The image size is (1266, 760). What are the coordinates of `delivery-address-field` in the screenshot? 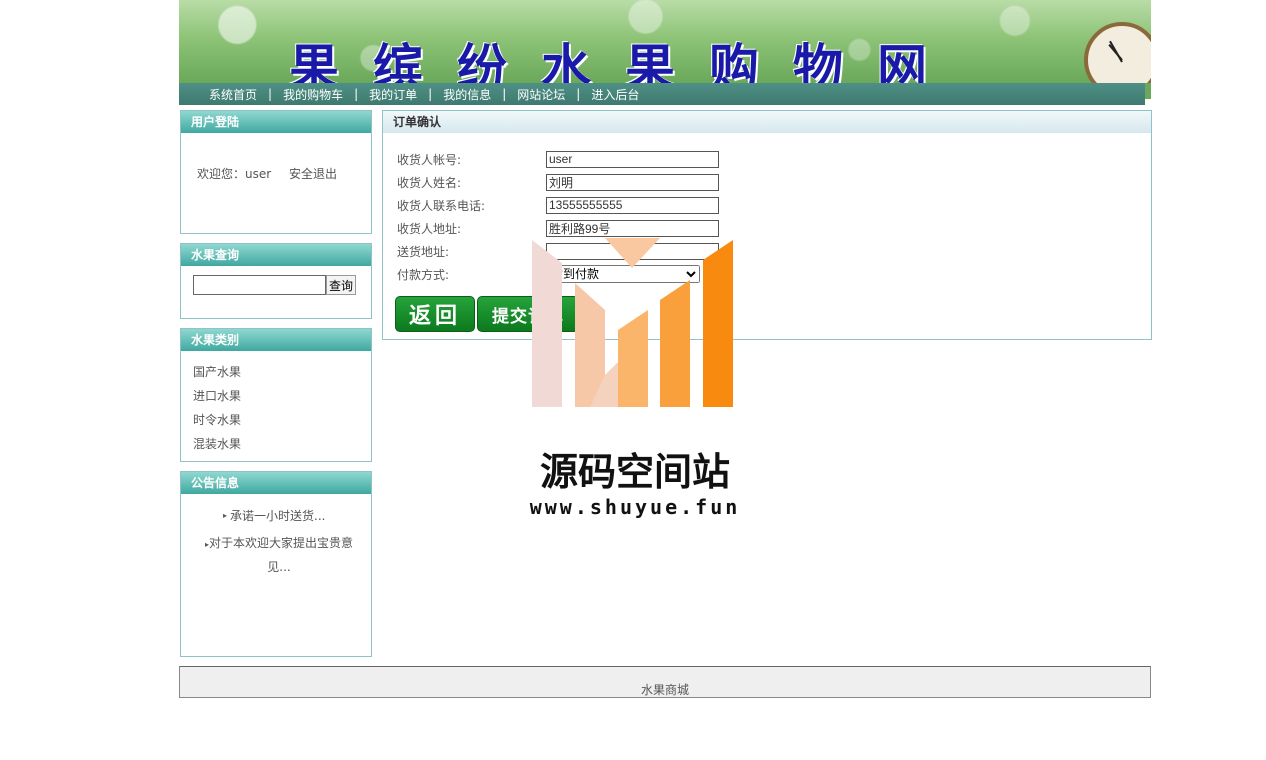 It's located at (632, 251).